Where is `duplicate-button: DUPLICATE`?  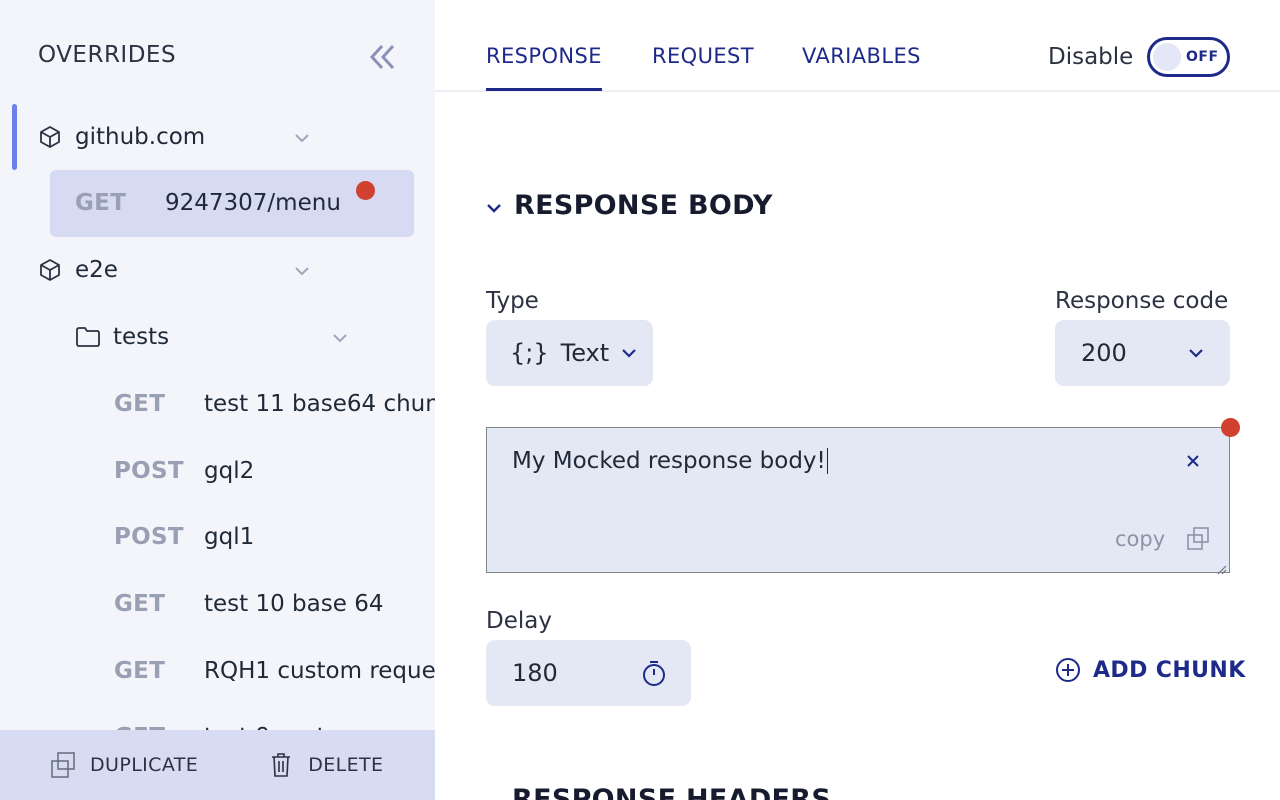
duplicate-button: DUPLICATE is located at coordinates (123, 765).